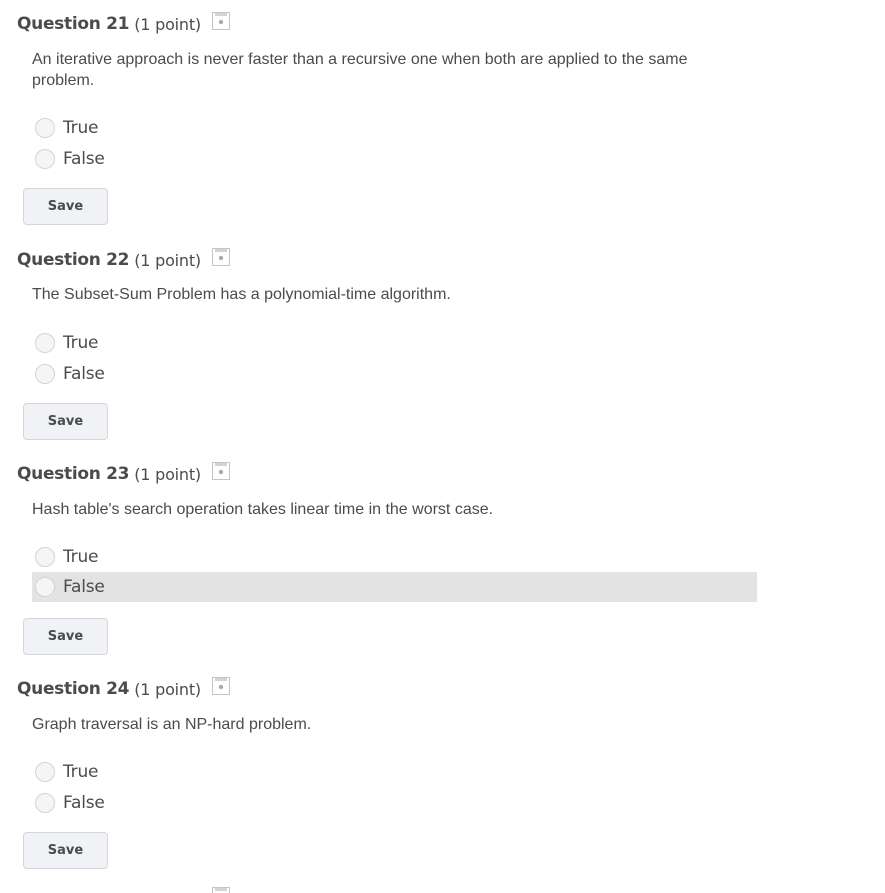  What do you see at coordinates (73, 24) in the screenshot?
I see `question-title: Question 21` at bounding box center [73, 24].